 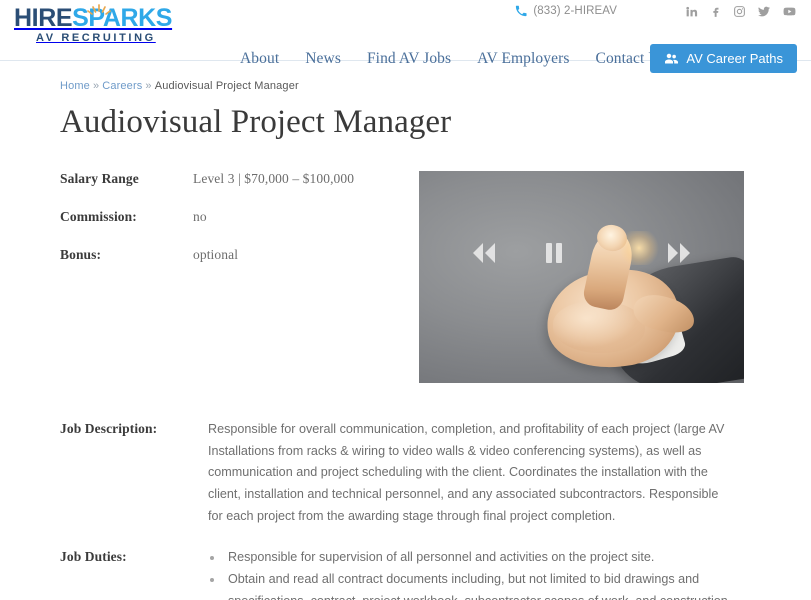 I want to click on job-hero-image, so click(x=581, y=277).